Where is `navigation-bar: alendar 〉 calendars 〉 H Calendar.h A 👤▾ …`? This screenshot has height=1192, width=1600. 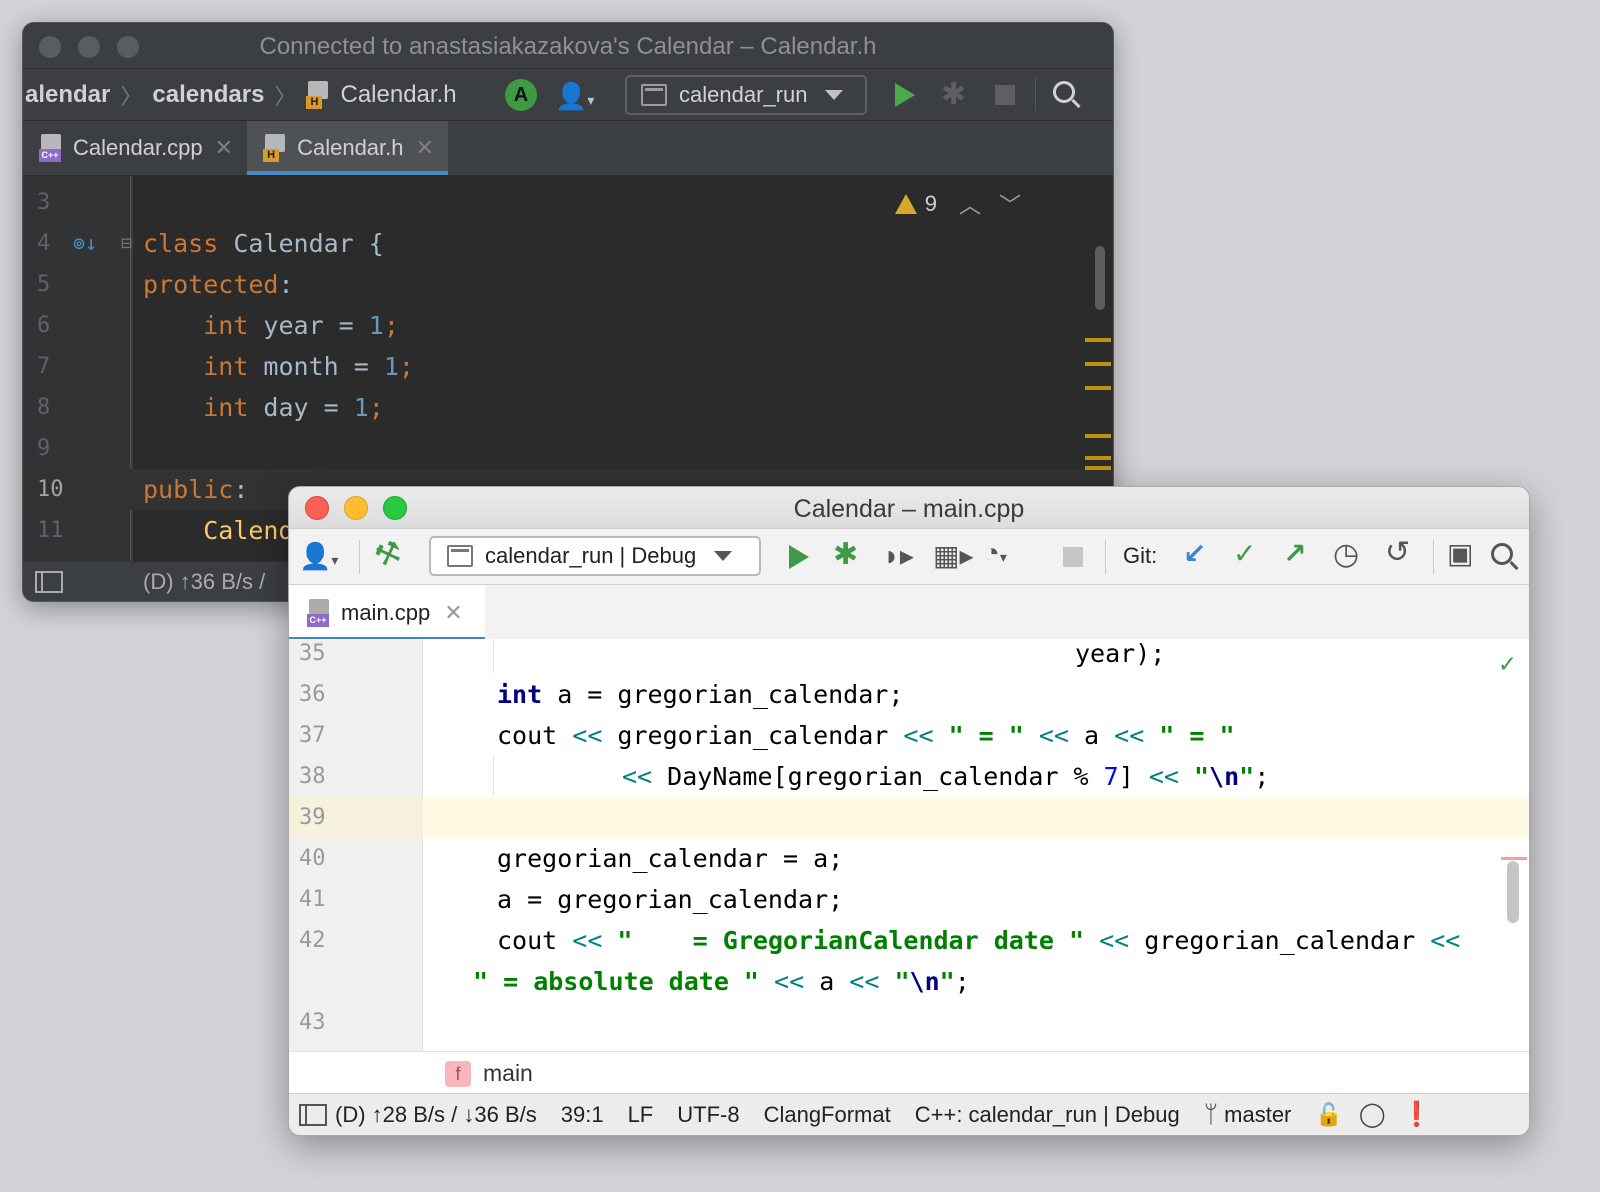
navigation-bar: alendar 〉 calendars 〉 H Calendar.h A 👤▾ … is located at coordinates (568, 95).